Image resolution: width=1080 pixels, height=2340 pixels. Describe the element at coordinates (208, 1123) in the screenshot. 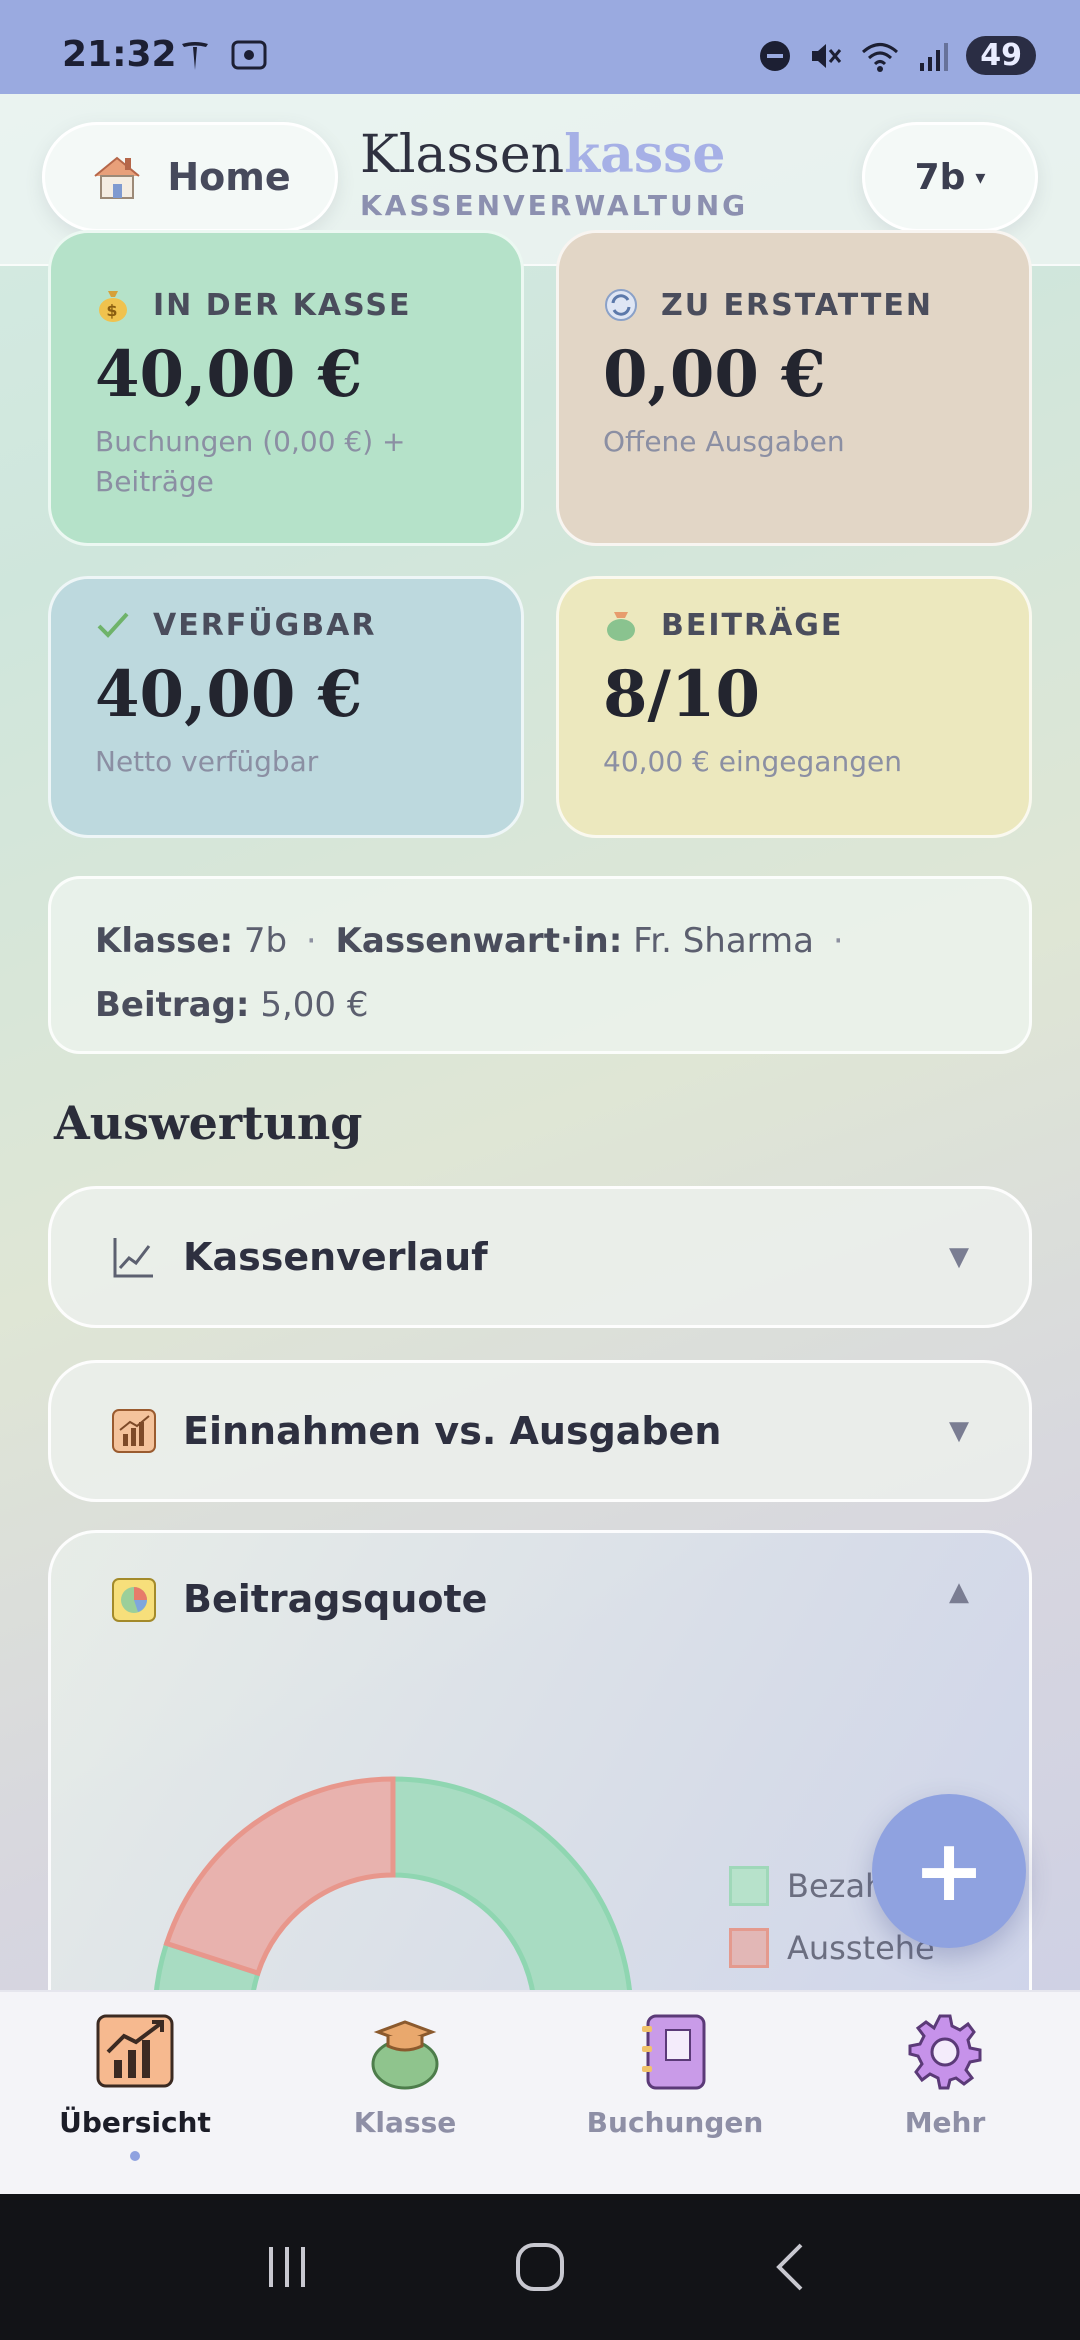

I see `section-title-auswertung: Auswertung` at that location.